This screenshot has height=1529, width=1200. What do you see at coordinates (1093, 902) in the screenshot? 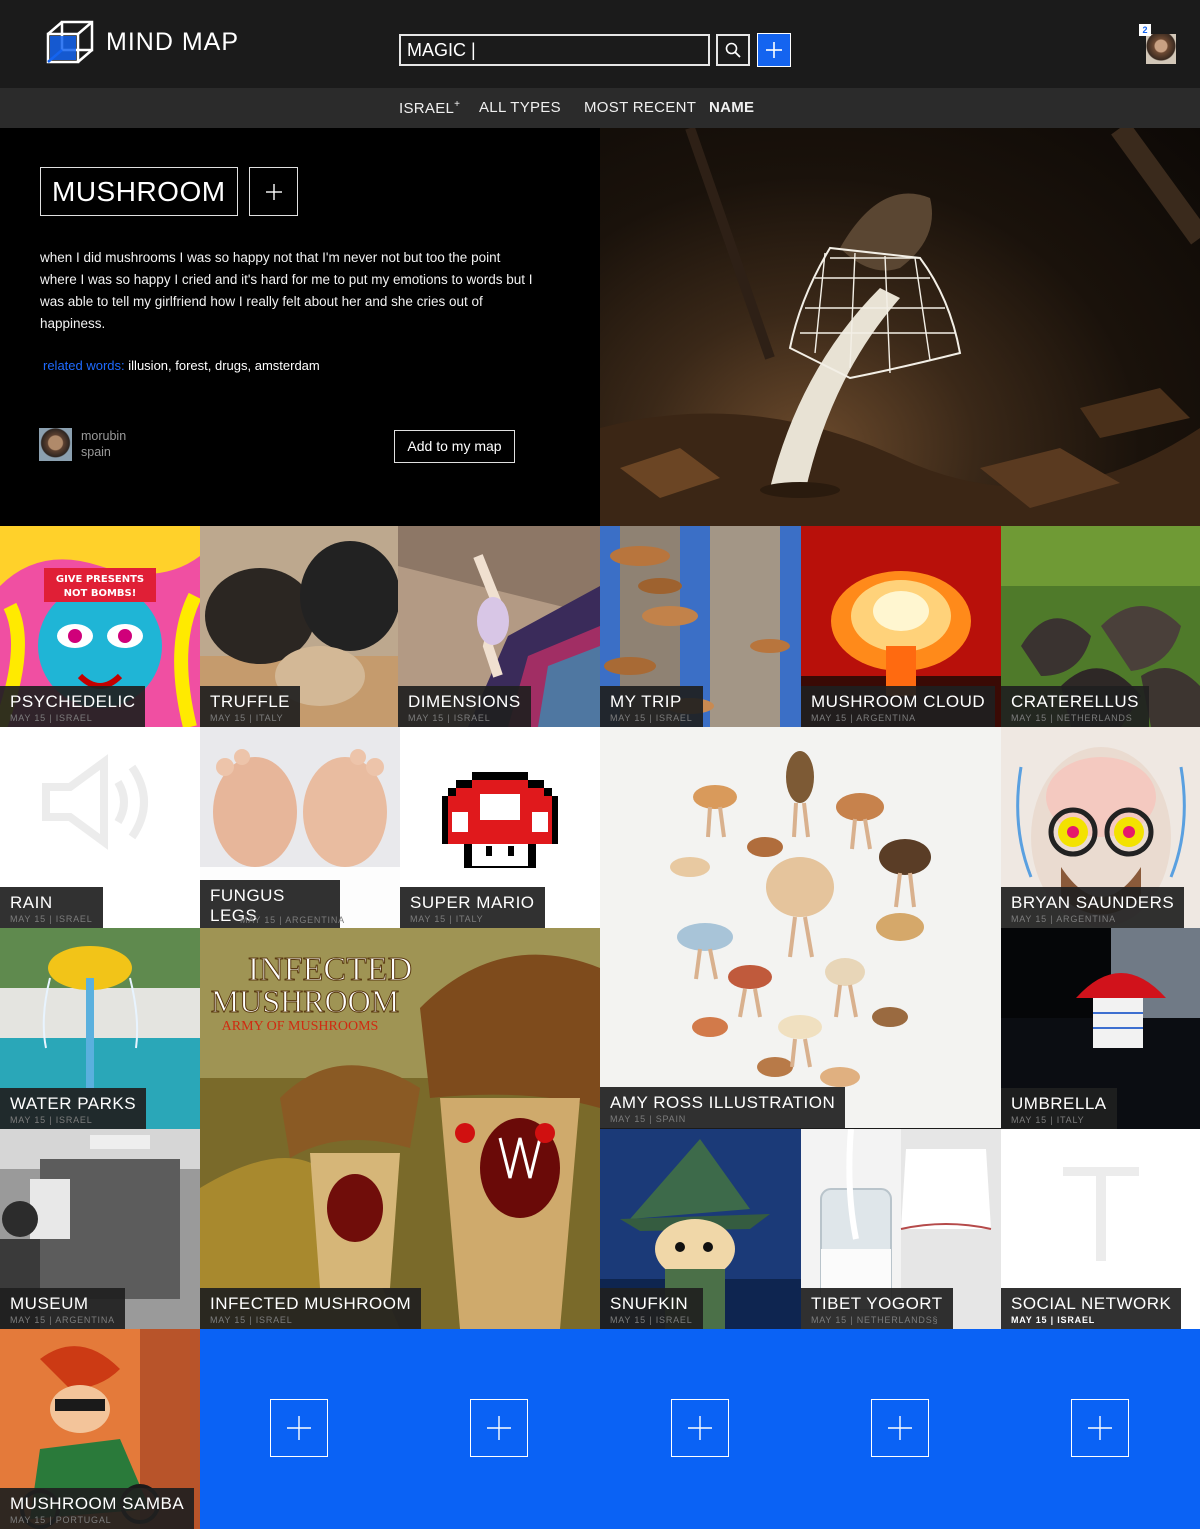
I see `tile-title: BRYAN SAUNDERS` at bounding box center [1093, 902].